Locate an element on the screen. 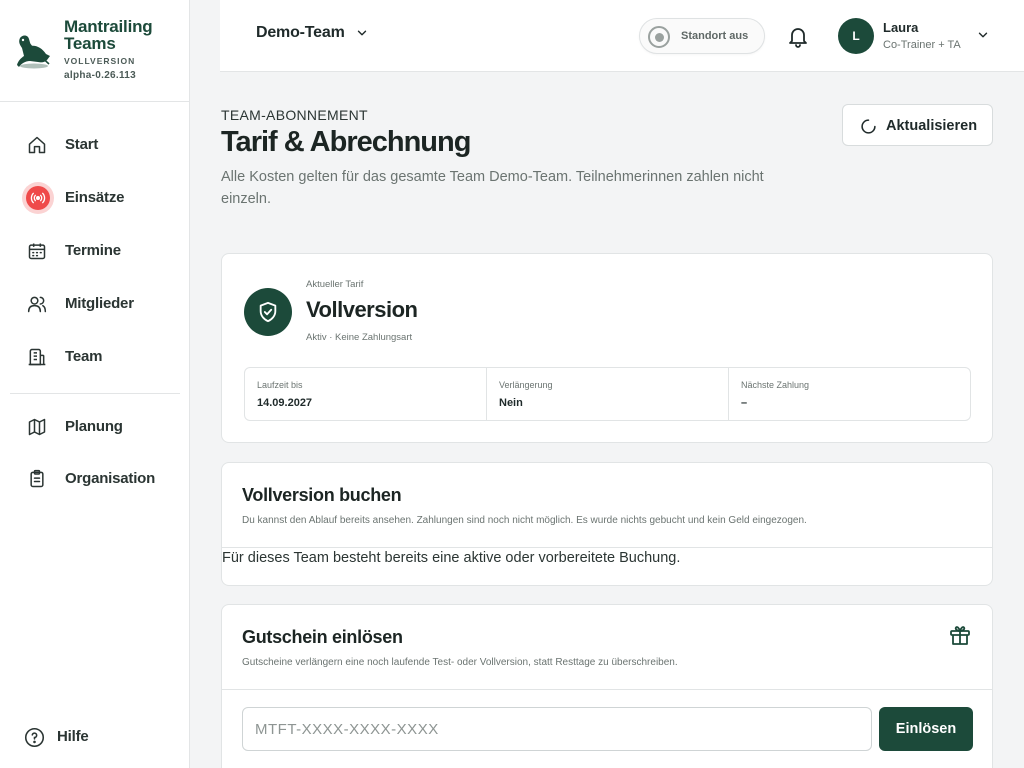 The width and height of the screenshot is (1024, 768). location-toggle: Standort aus is located at coordinates (702, 36).